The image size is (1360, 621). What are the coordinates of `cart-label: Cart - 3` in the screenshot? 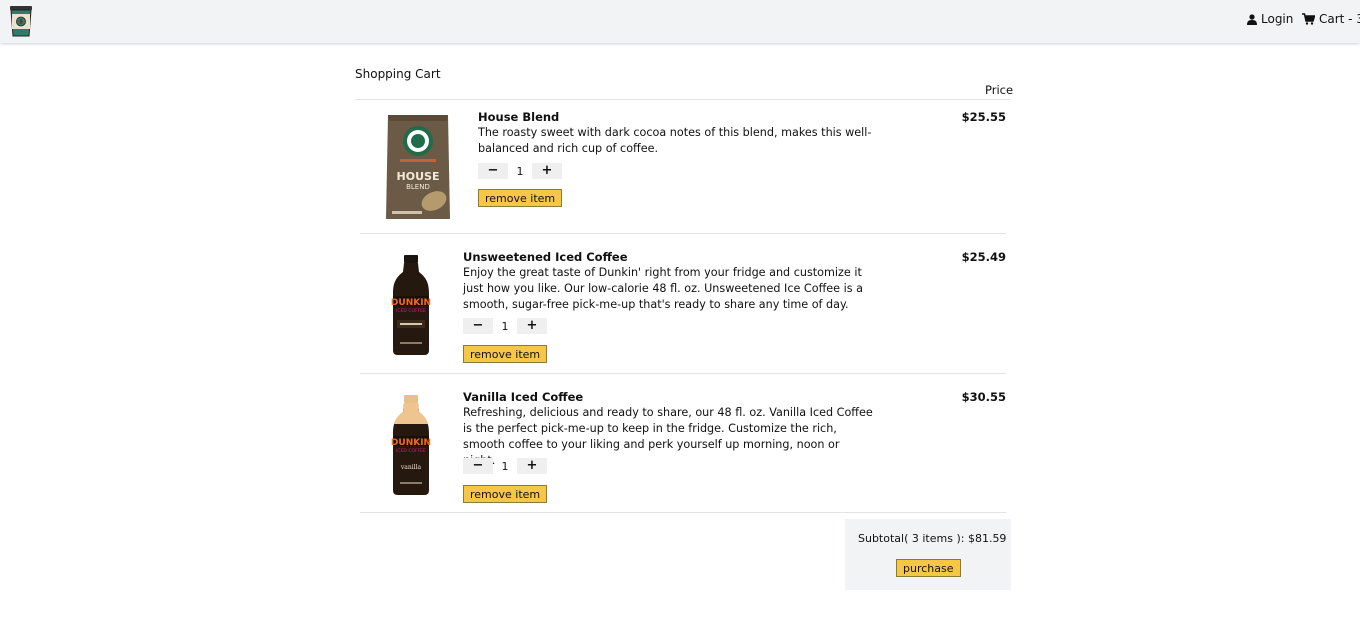 It's located at (1339, 19).